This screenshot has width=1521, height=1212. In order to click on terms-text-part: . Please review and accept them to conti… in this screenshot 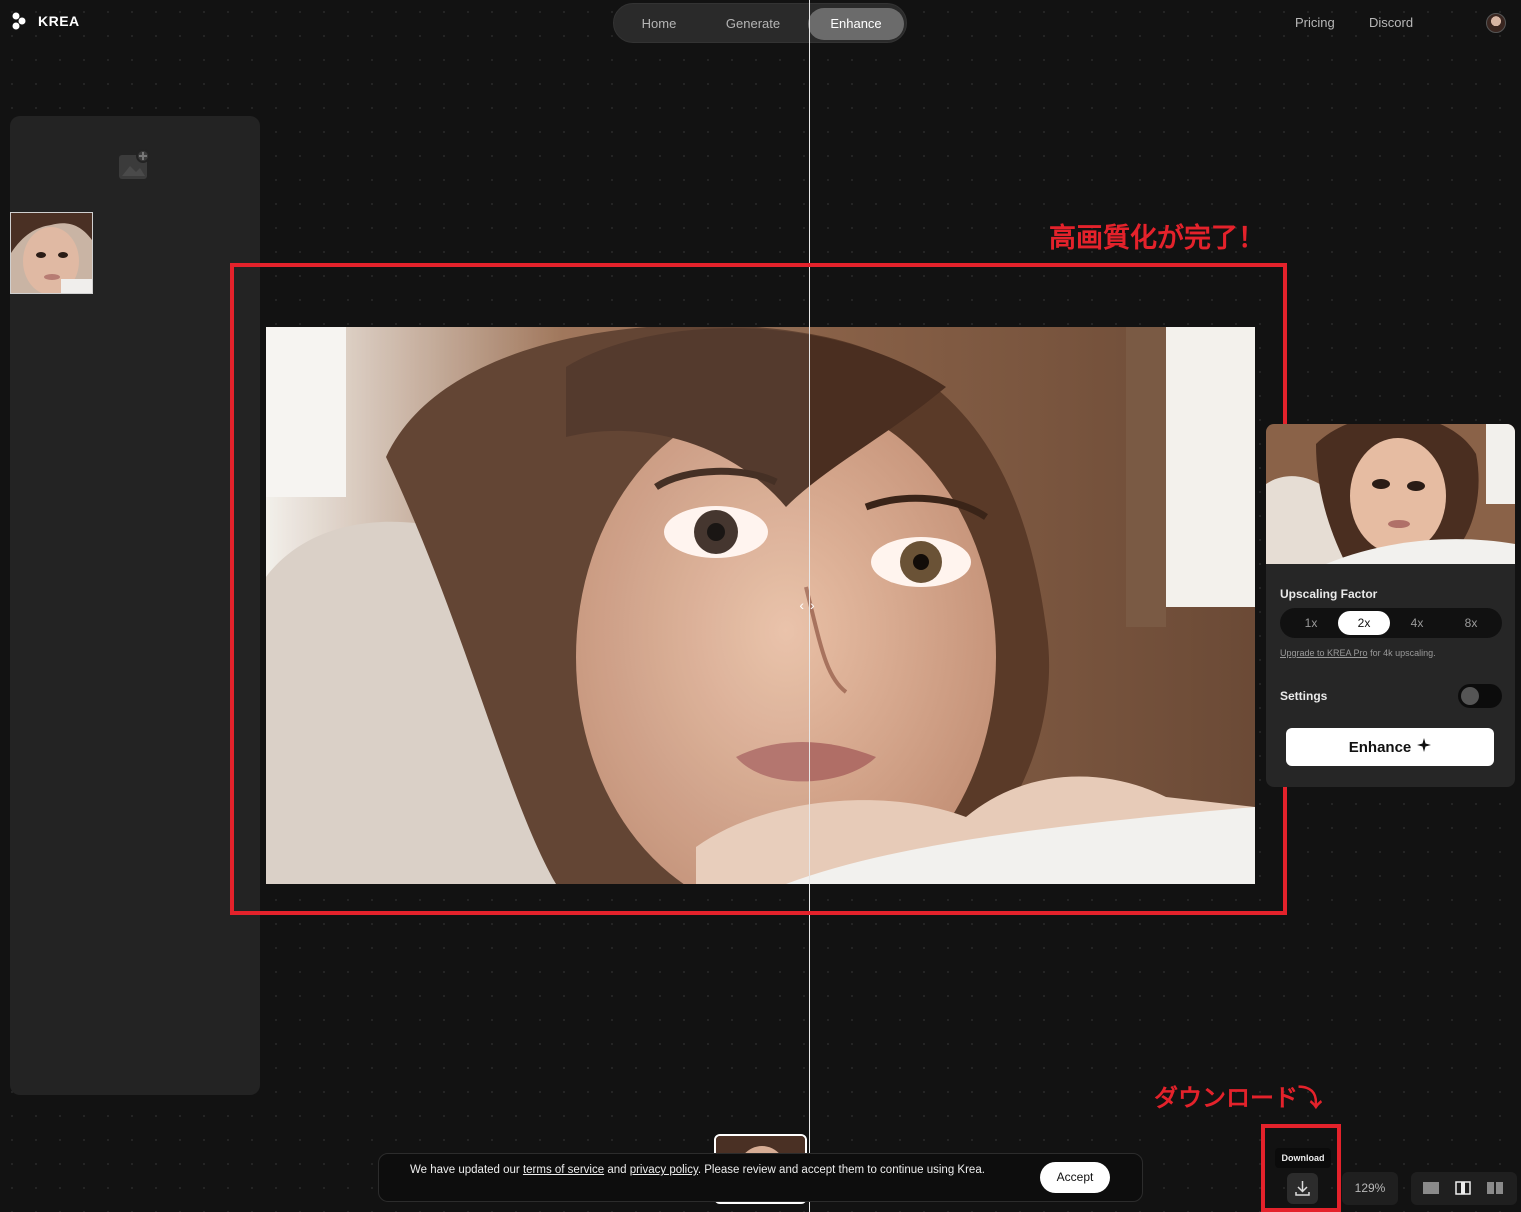, I will do `click(841, 1170)`.